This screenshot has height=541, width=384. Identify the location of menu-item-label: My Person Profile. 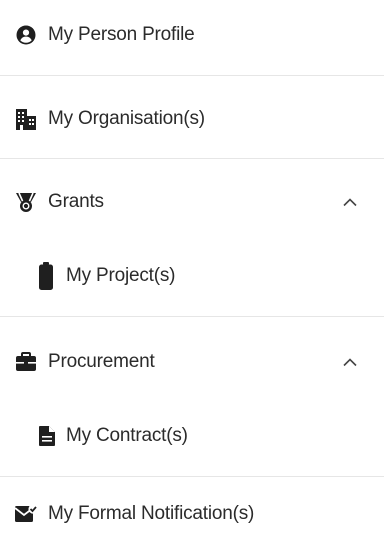
(121, 34).